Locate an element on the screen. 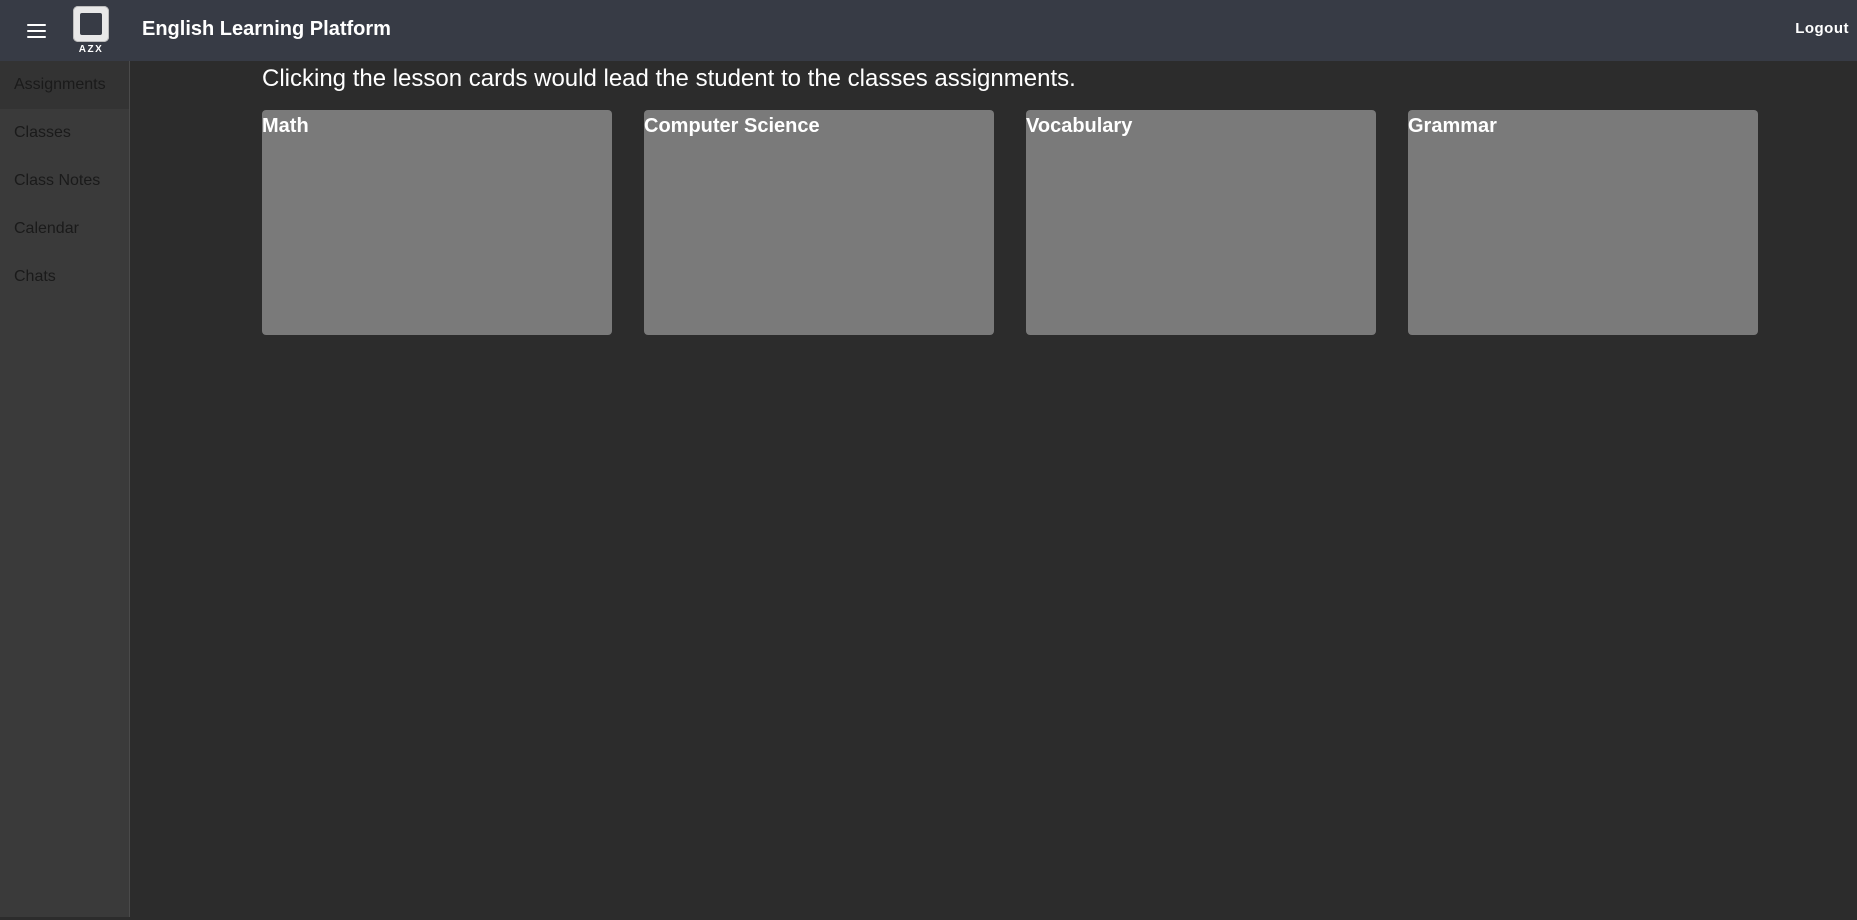 The height and width of the screenshot is (920, 1857). lesson-card-math: Math is located at coordinates (437, 222).